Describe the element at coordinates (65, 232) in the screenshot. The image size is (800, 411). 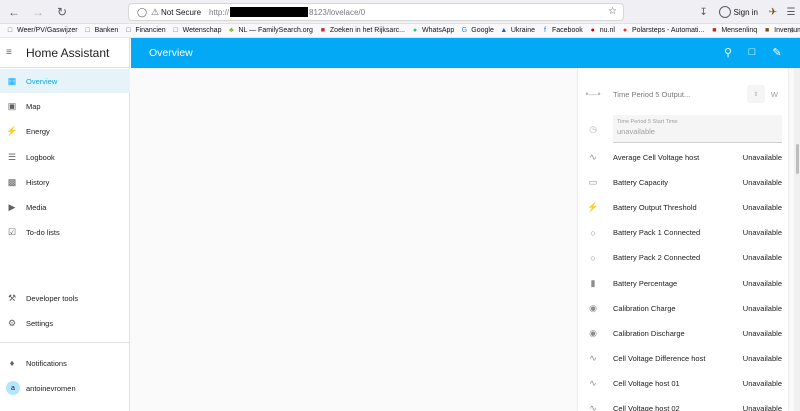
I see `sidebar-item-todo: ☑ To-do lists` at that location.